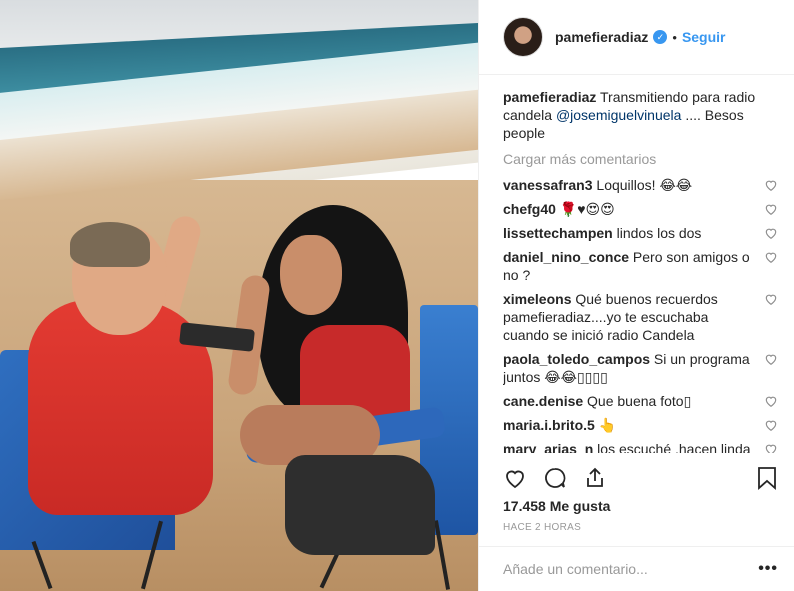  Describe the element at coordinates (558, 233) in the screenshot. I see `comment-username: lissettechampen` at that location.